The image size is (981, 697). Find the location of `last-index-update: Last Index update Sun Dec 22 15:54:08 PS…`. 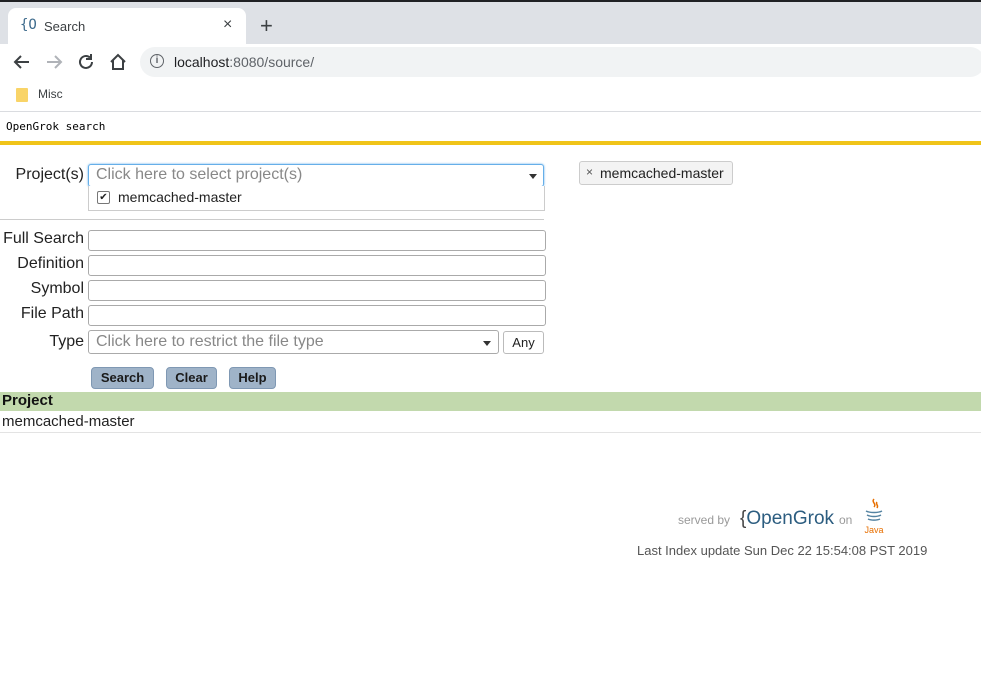

last-index-update: Last Index update Sun Dec 22 15:54:08 PS… is located at coordinates (782, 550).